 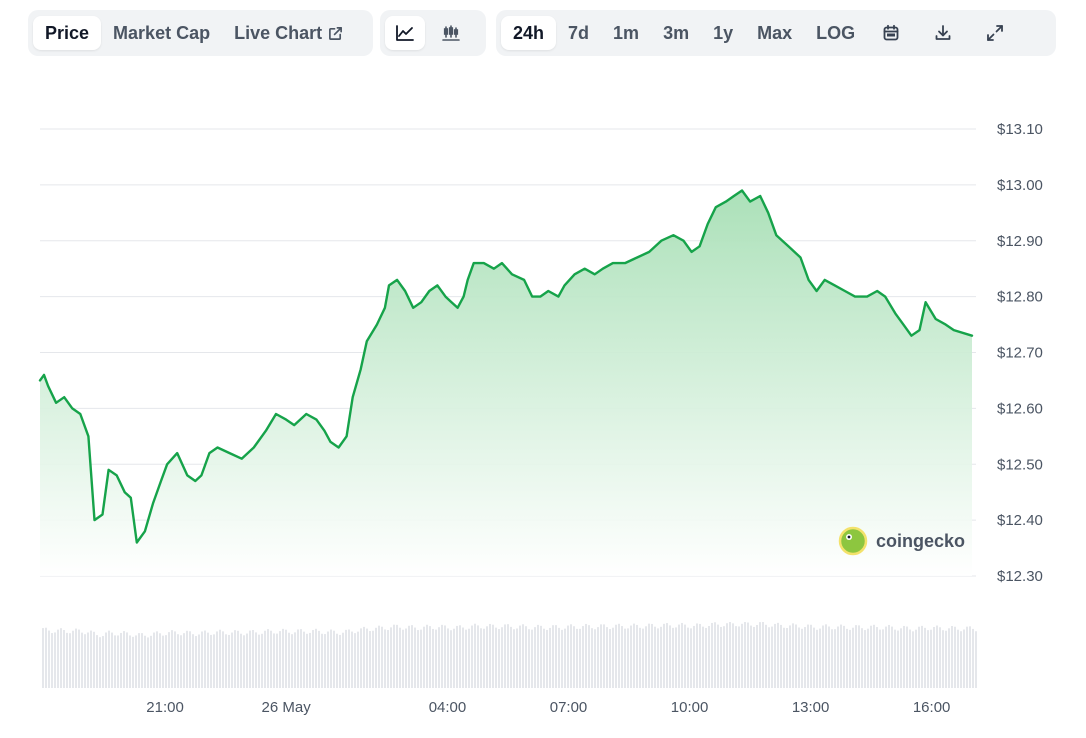 I want to click on y-tick-label: $12.30, so click(x=1020, y=576).